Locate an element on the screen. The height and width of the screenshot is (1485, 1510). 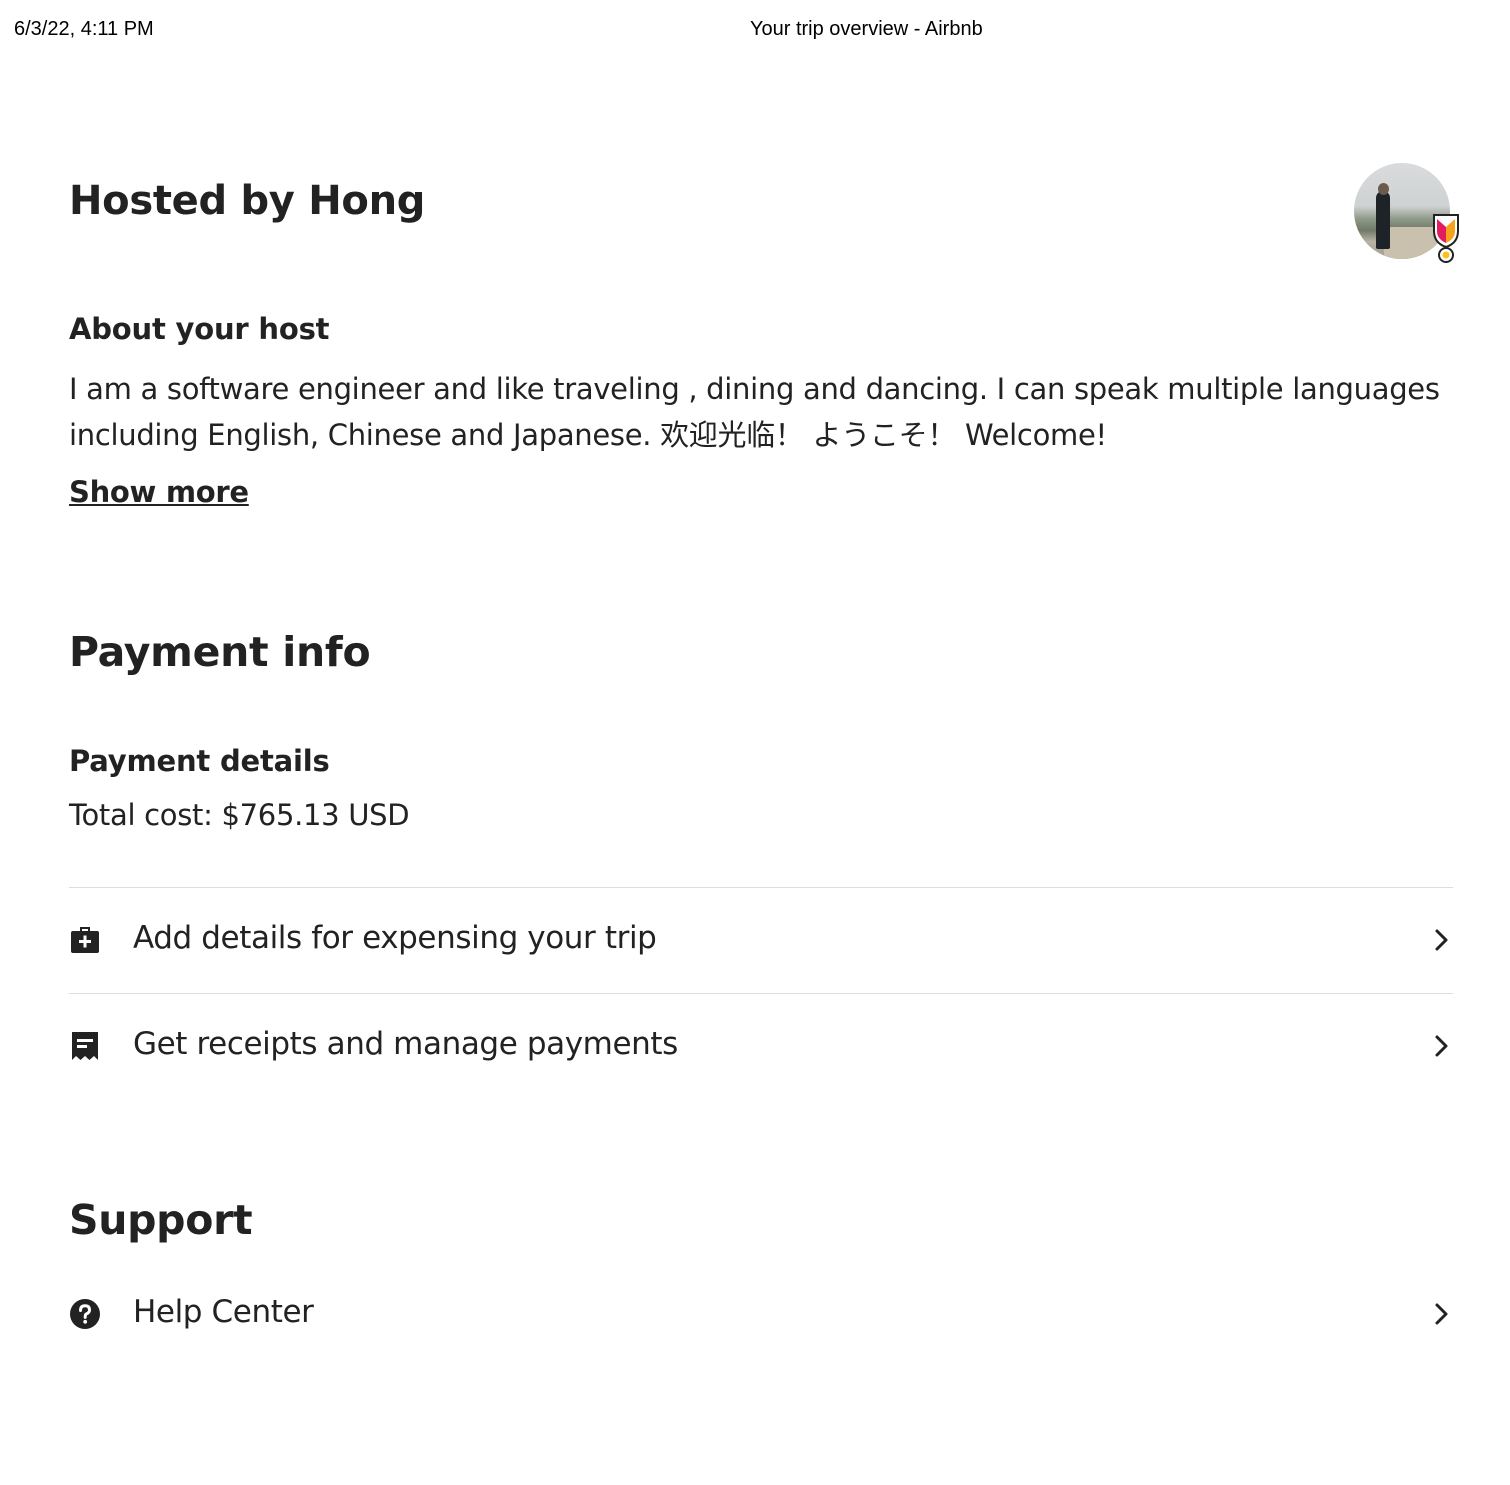
receipts-label: Get receipts and manage payments is located at coordinates (405, 1044).